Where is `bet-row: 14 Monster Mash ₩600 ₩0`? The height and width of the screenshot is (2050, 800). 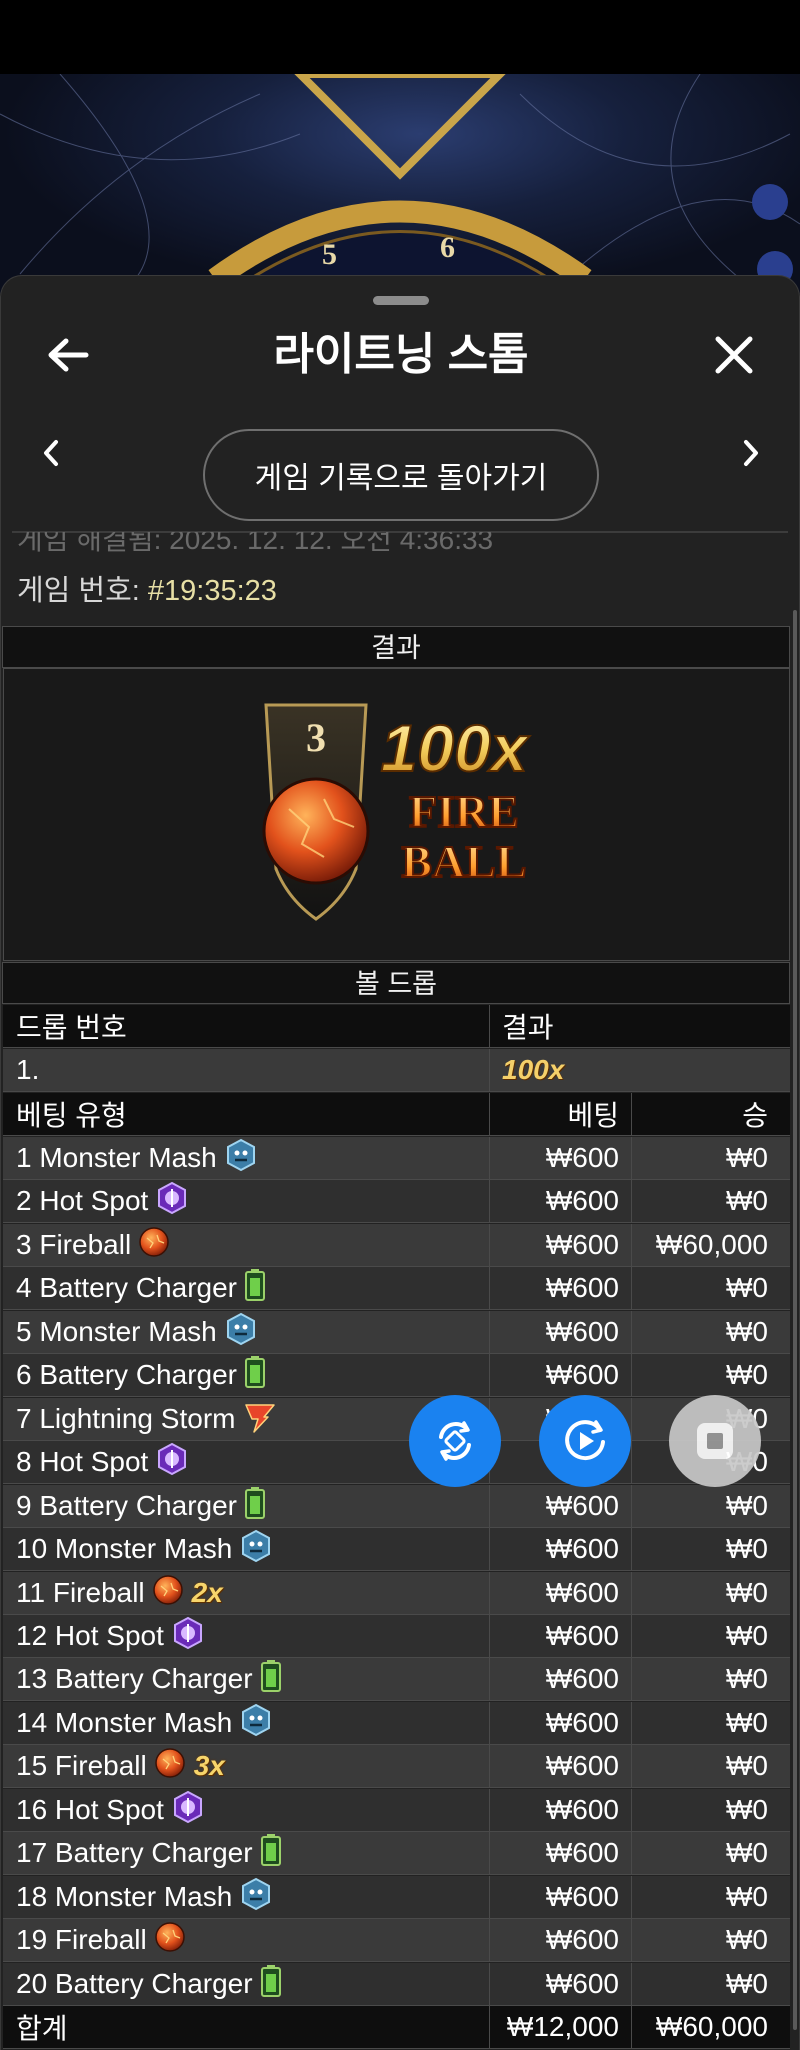
bet-row: 14 Monster Mash ₩600 ₩0 is located at coordinates (396, 1723).